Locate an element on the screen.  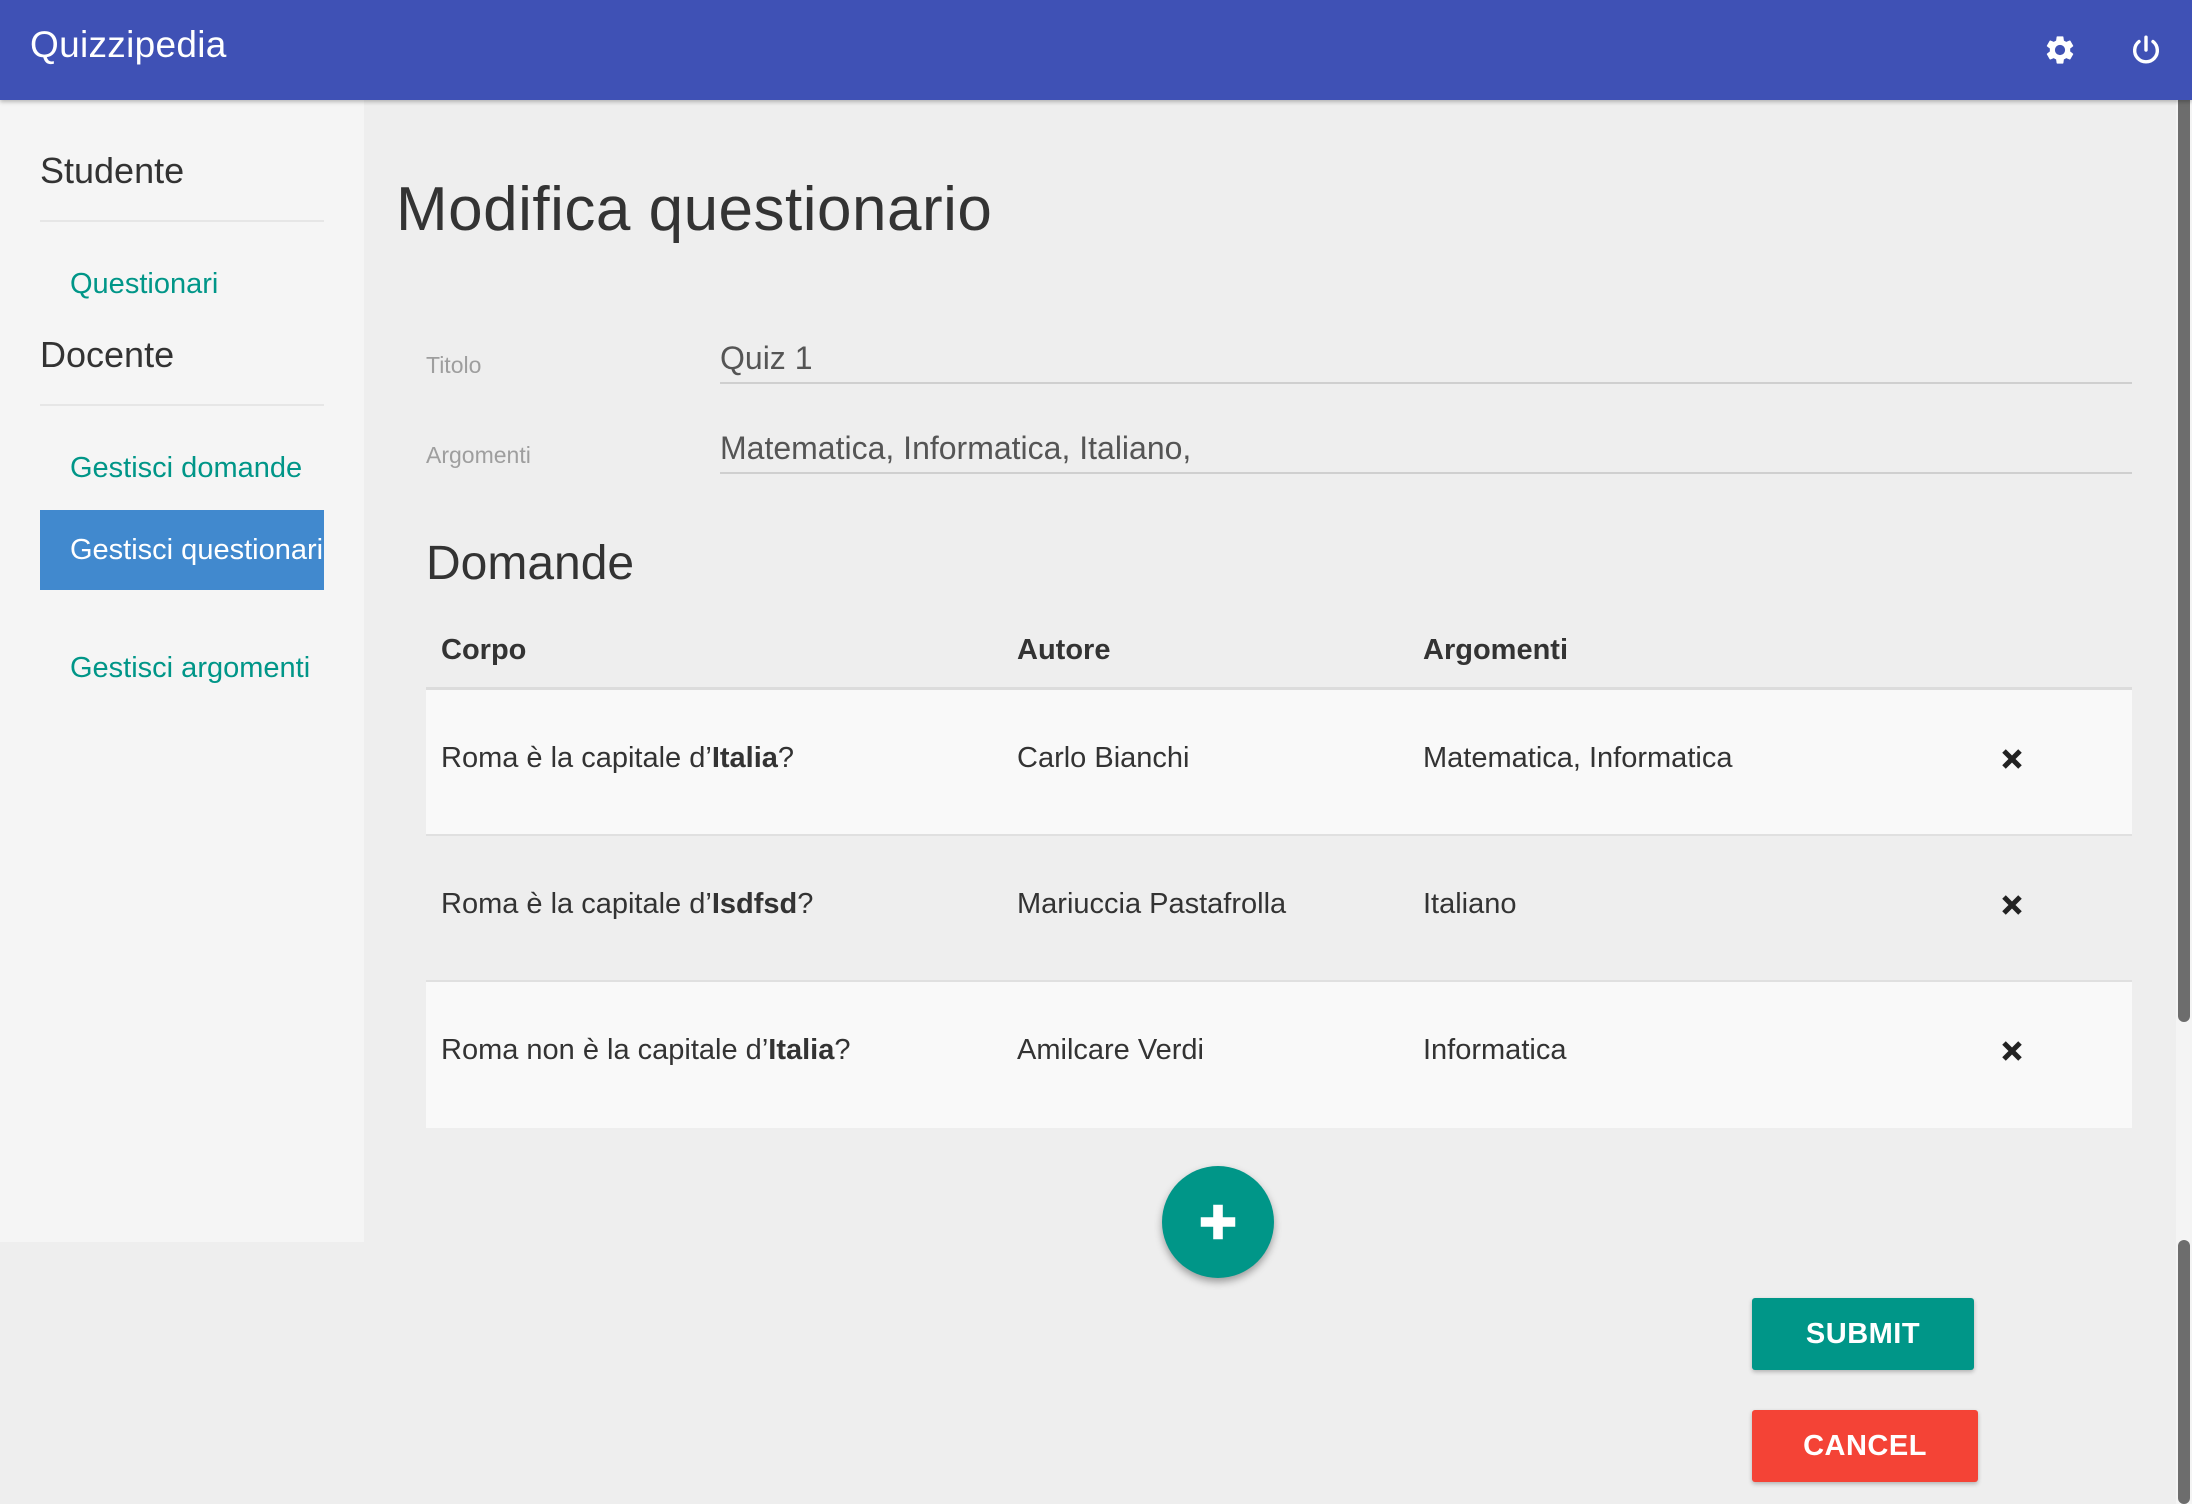
column-header-corpo: Corpo is located at coordinates (484, 650).